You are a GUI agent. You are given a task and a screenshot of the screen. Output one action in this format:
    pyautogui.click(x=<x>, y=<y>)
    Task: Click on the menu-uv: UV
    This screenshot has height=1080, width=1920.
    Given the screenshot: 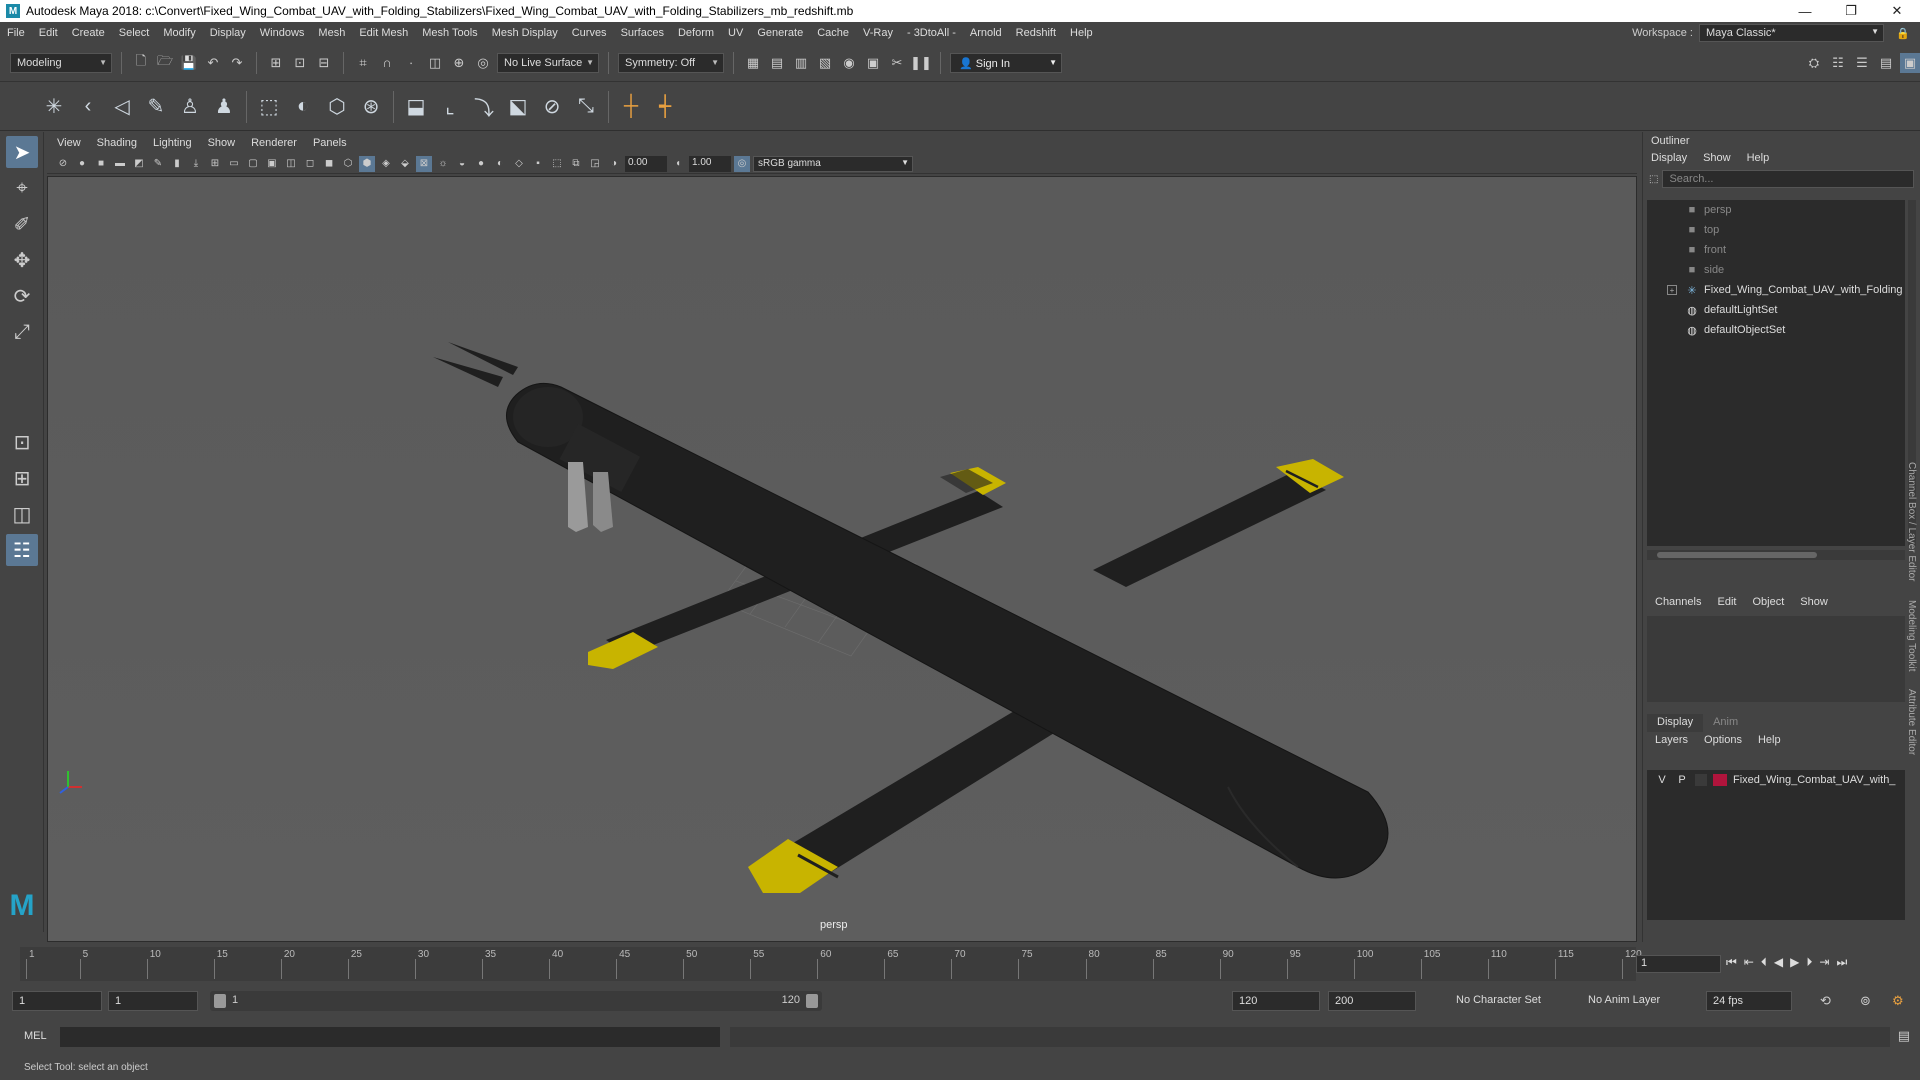 What is the action you would take?
    pyautogui.click(x=735, y=33)
    